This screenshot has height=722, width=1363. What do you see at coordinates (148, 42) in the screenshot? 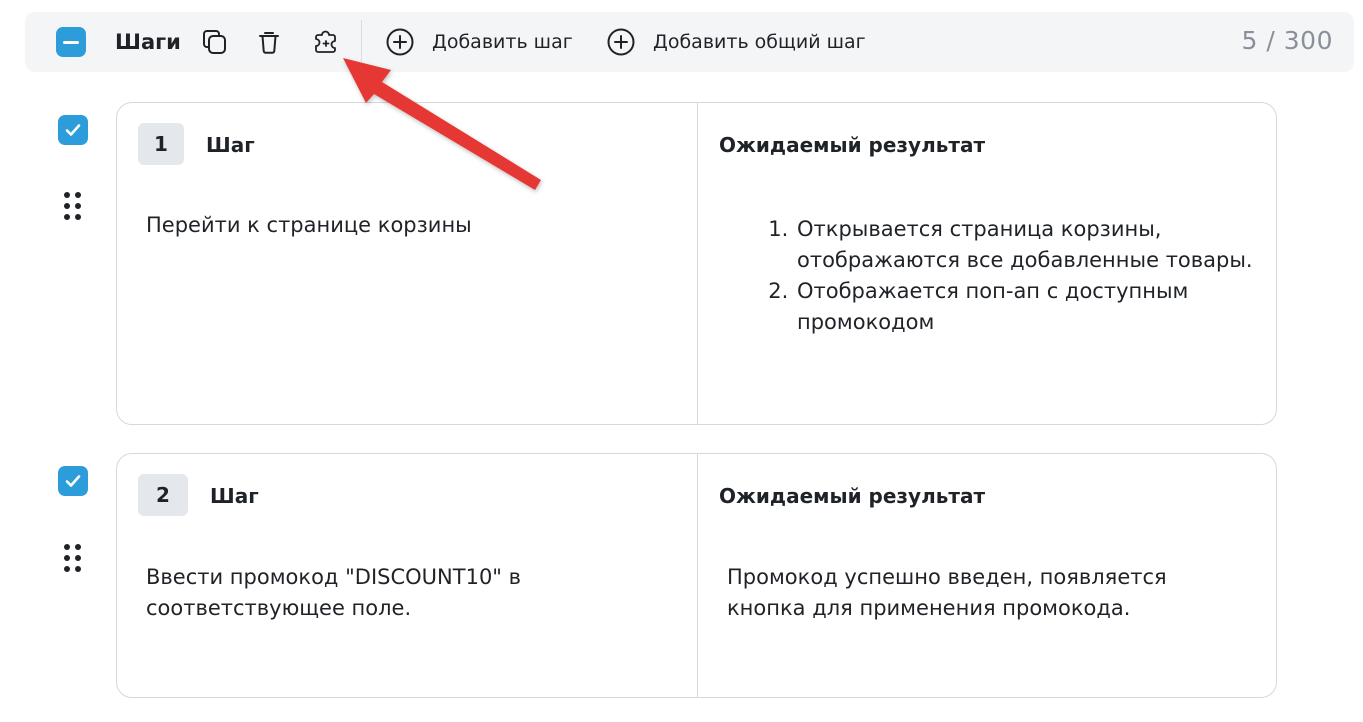
I see `steps-title: Шаги` at bounding box center [148, 42].